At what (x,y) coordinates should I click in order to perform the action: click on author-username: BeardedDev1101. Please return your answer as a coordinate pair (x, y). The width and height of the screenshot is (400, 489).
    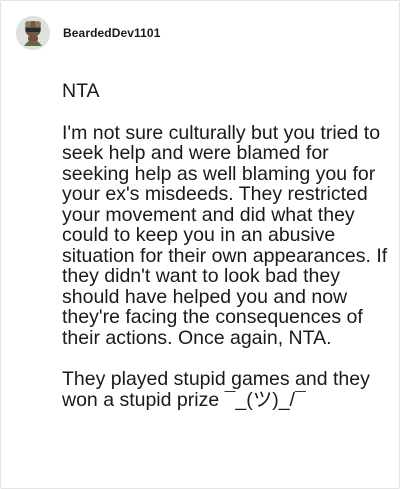
    Looking at the image, I should click on (111, 33).